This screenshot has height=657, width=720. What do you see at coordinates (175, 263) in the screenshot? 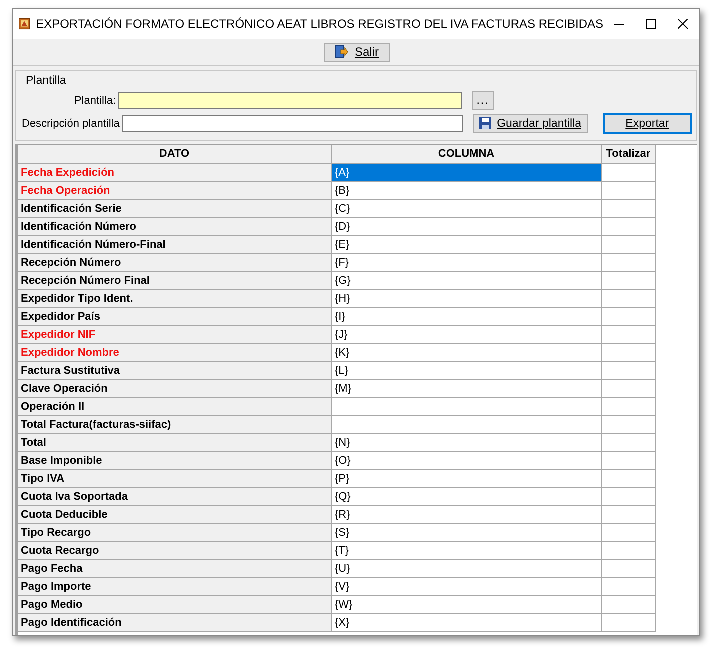
I see `row-label: Recepción Número` at bounding box center [175, 263].